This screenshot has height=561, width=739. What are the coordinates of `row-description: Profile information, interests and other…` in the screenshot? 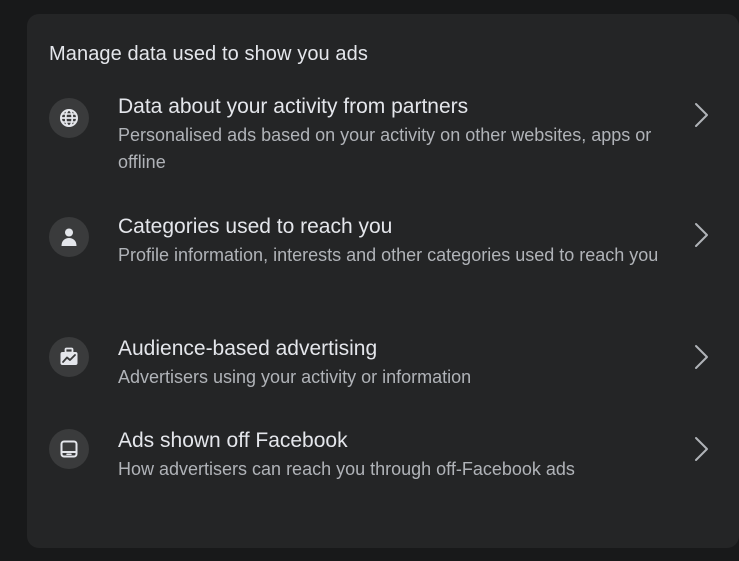 It's located at (388, 255).